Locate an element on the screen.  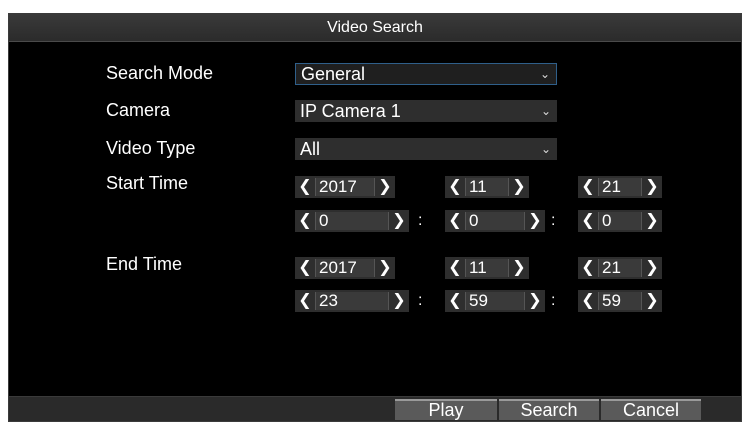
play-button: Play is located at coordinates (446, 409).